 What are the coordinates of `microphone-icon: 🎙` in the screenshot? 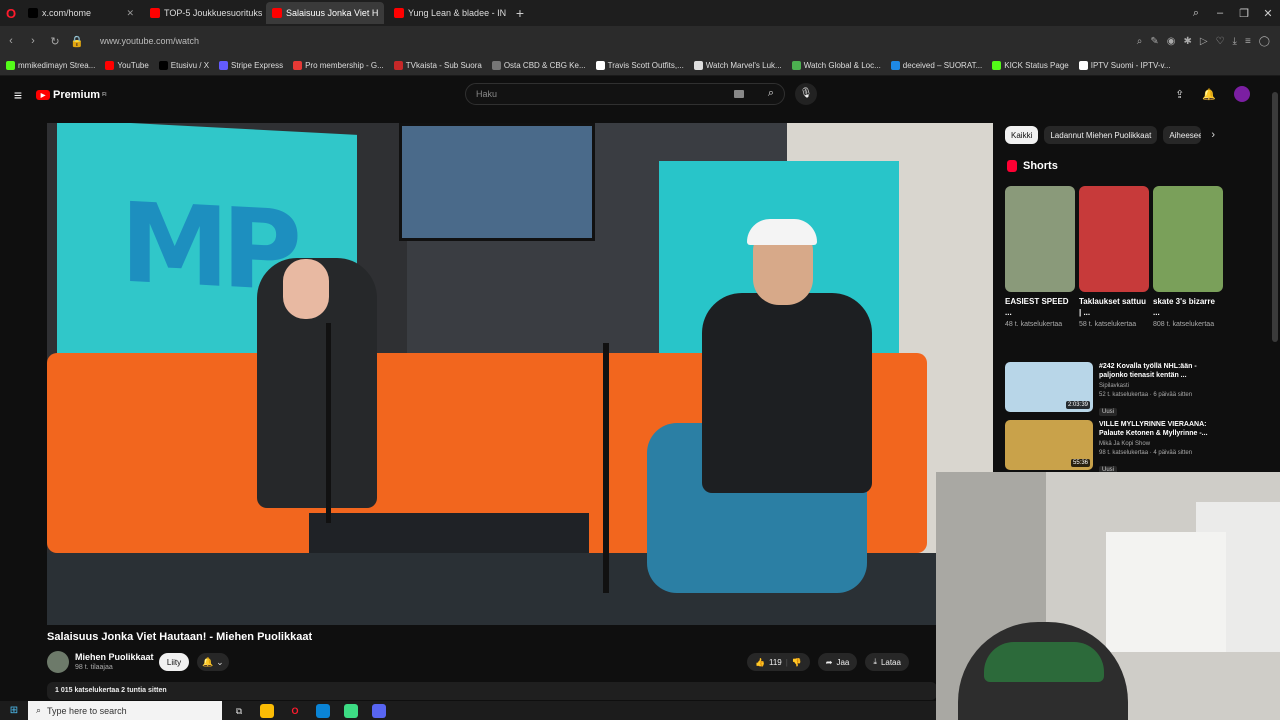 It's located at (806, 94).